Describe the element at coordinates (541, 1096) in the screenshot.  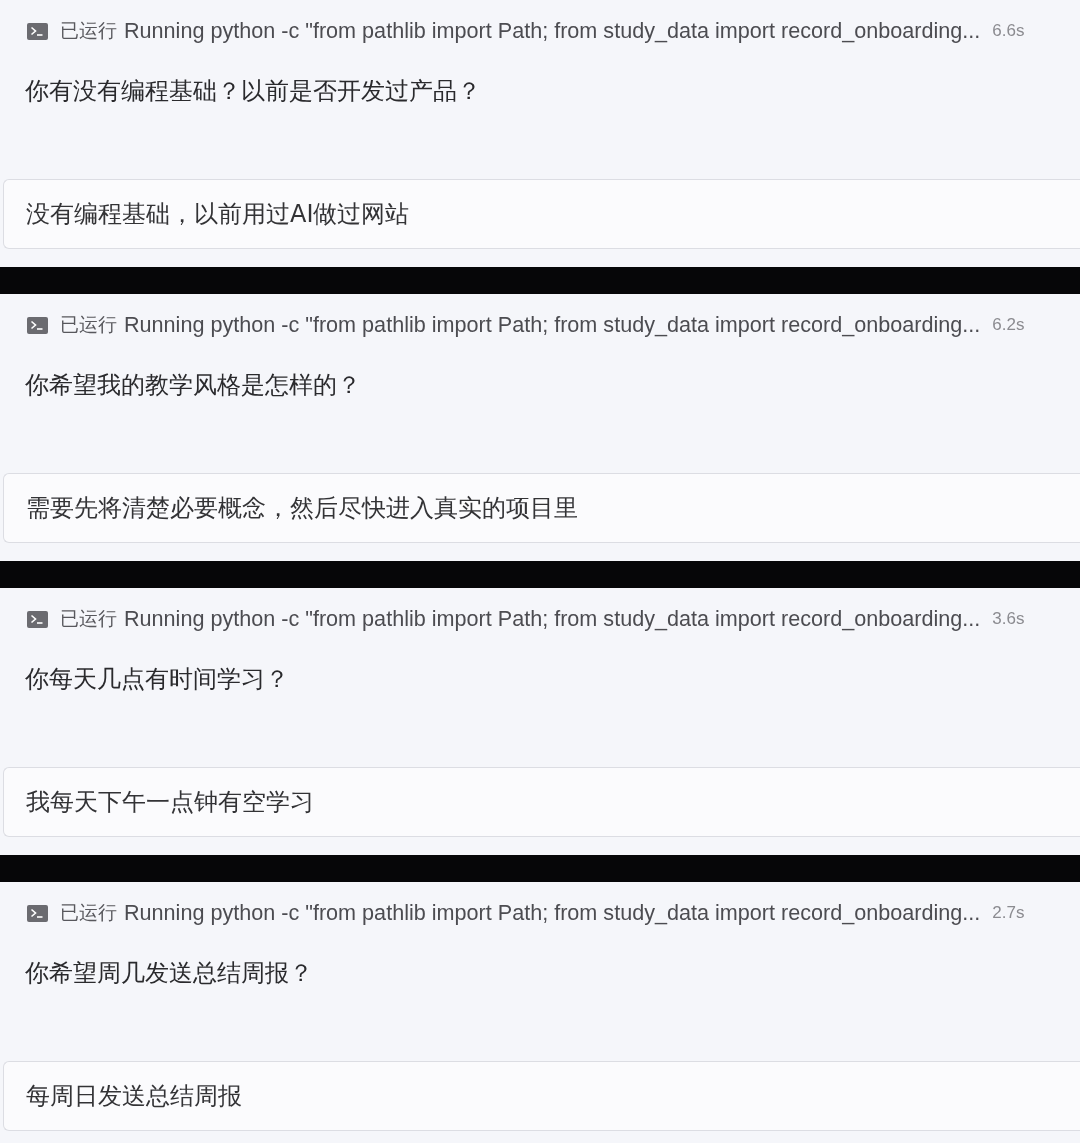
I see `answer-card: 每周日发送总结周报` at that location.